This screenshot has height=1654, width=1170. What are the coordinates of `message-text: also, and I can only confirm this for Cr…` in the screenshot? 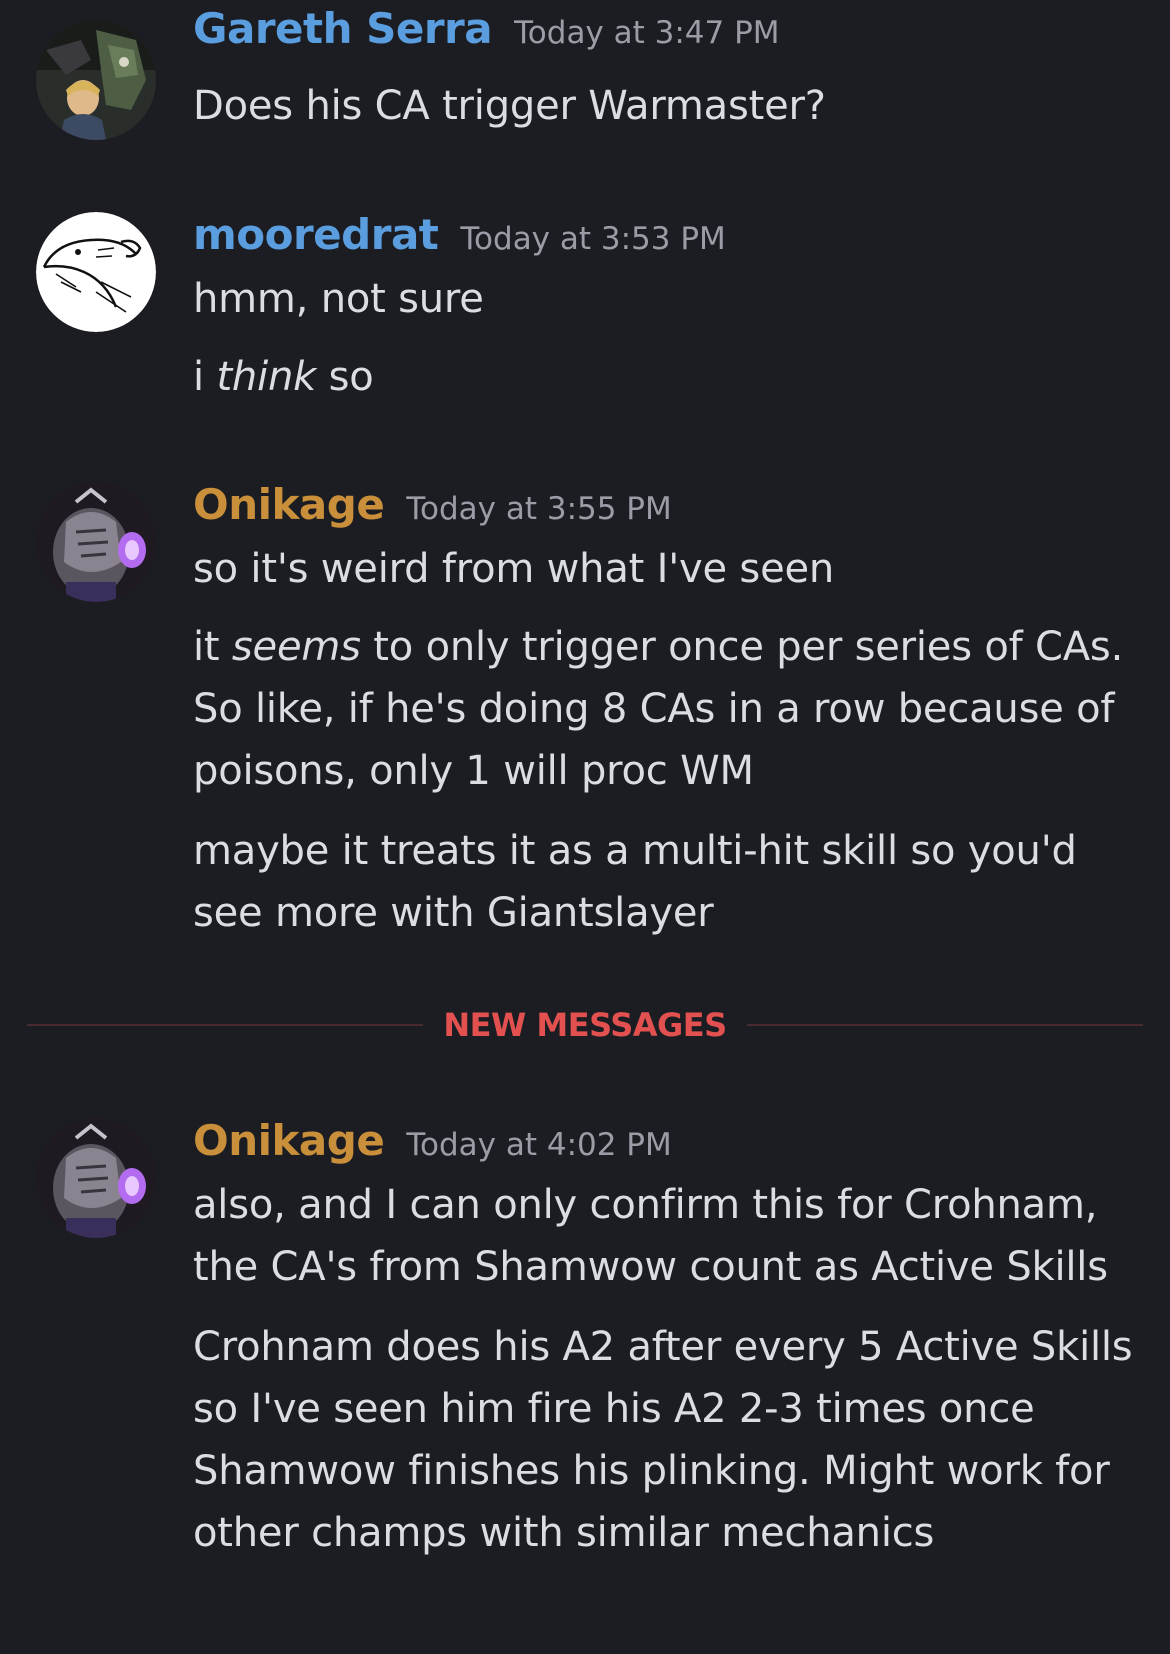 It's located at (650, 1236).